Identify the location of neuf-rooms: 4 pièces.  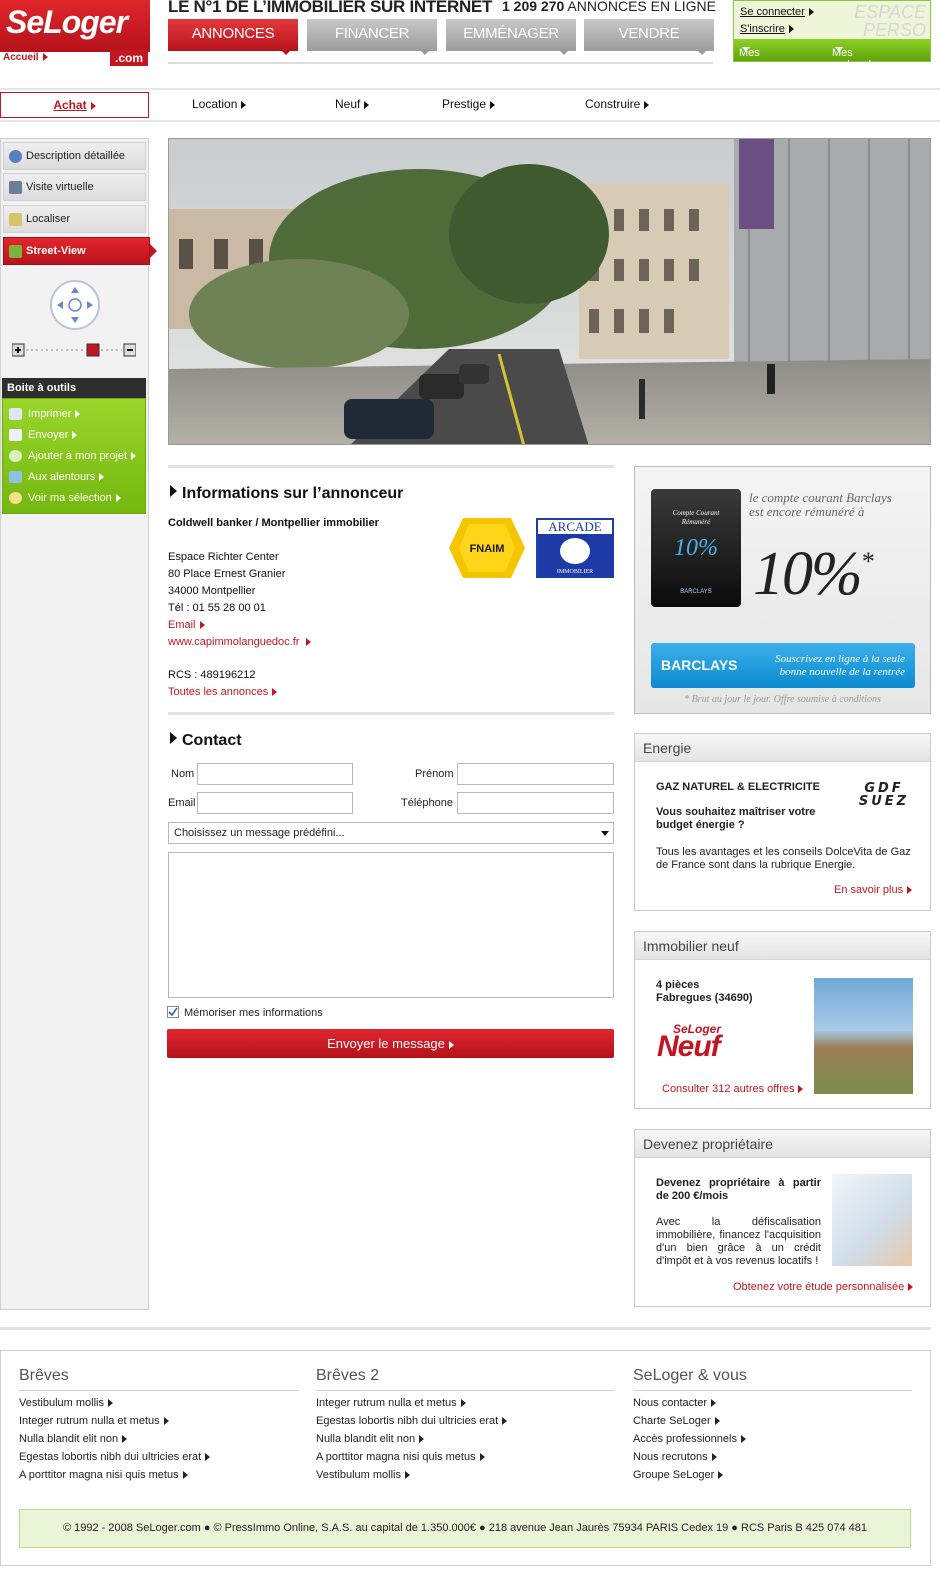
(678, 985).